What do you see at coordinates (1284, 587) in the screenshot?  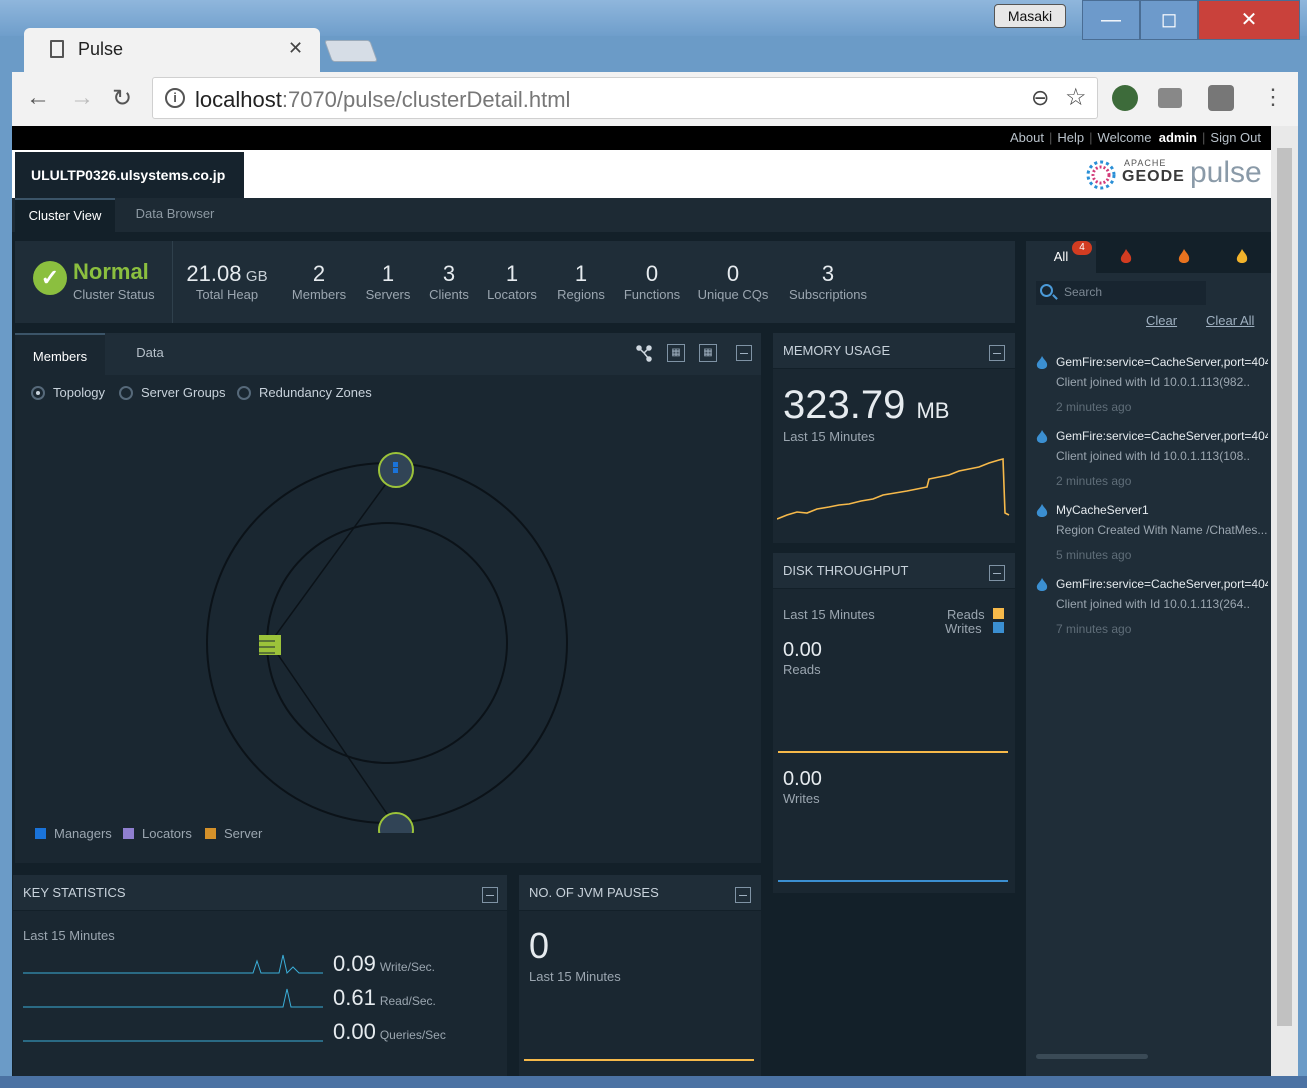 I see `scrollbar-thumb` at bounding box center [1284, 587].